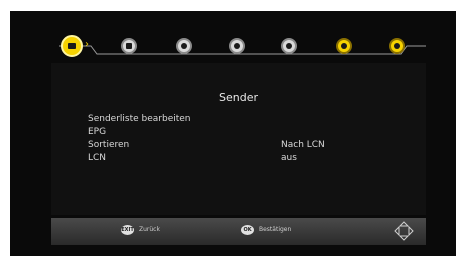  What do you see at coordinates (127, 230) in the screenshot?
I see `exit-key-icon: EXIT` at bounding box center [127, 230].